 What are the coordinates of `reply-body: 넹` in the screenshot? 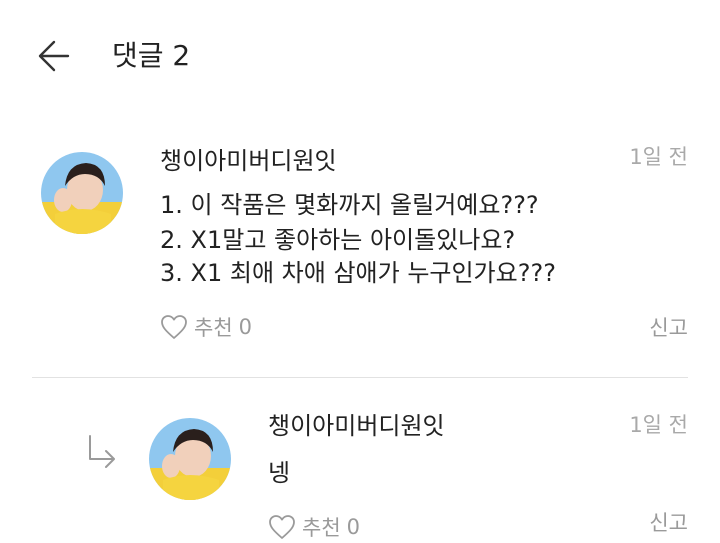 It's located at (279, 473).